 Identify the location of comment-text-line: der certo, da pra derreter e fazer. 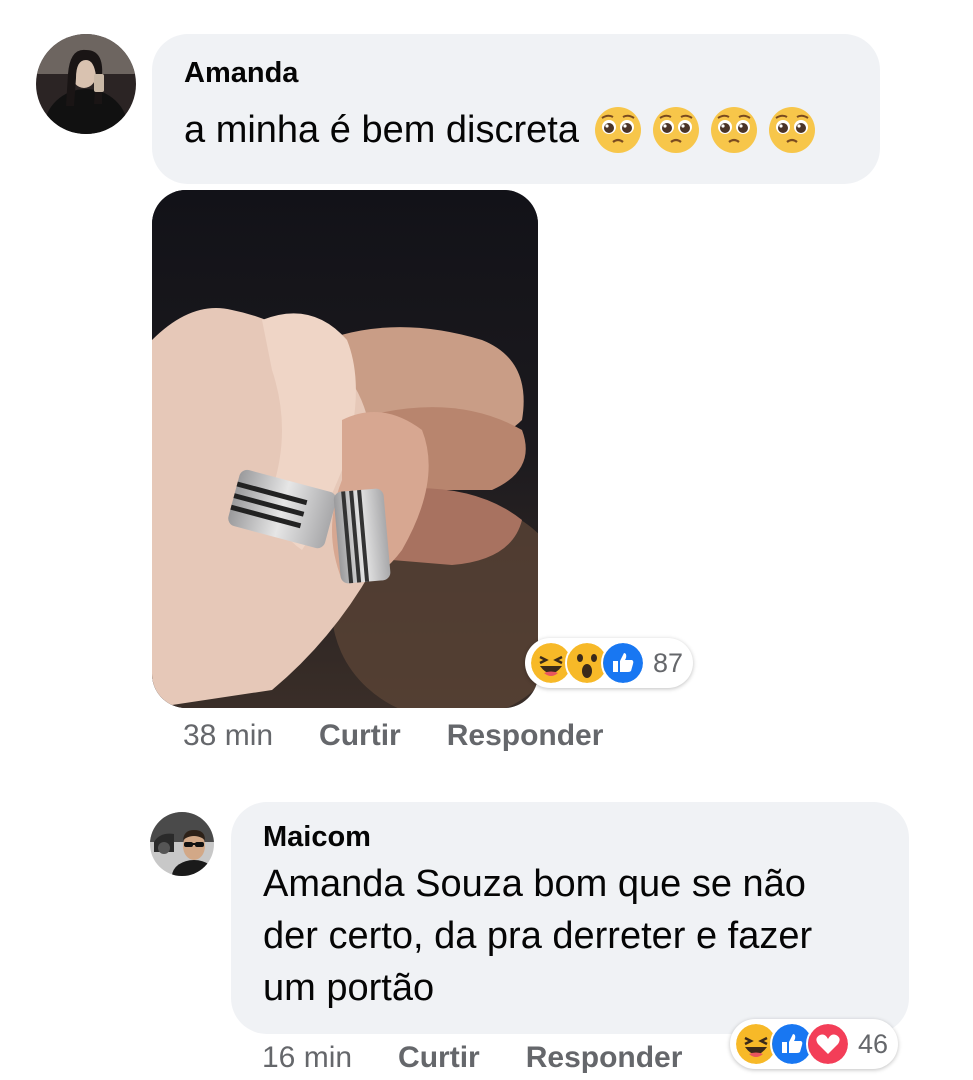
(538, 936).